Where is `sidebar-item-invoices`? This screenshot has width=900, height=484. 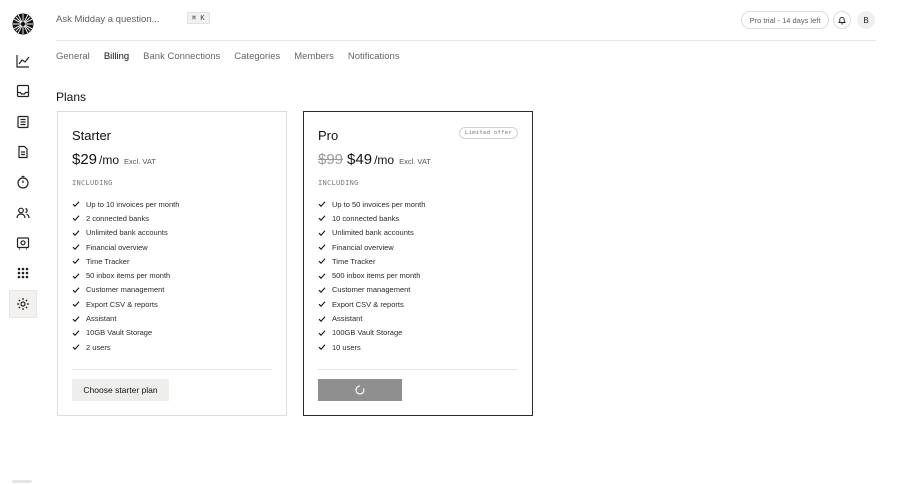 sidebar-item-invoices is located at coordinates (23, 152).